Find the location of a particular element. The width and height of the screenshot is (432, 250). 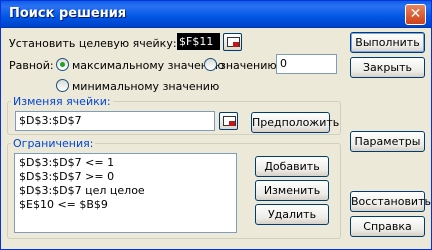

close-icon: ✕ is located at coordinates (415, 14).